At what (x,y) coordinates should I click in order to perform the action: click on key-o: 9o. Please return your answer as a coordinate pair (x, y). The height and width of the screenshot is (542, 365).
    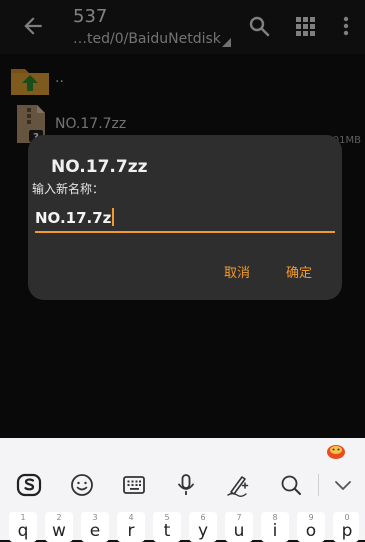
    Looking at the image, I should click on (311, 527).